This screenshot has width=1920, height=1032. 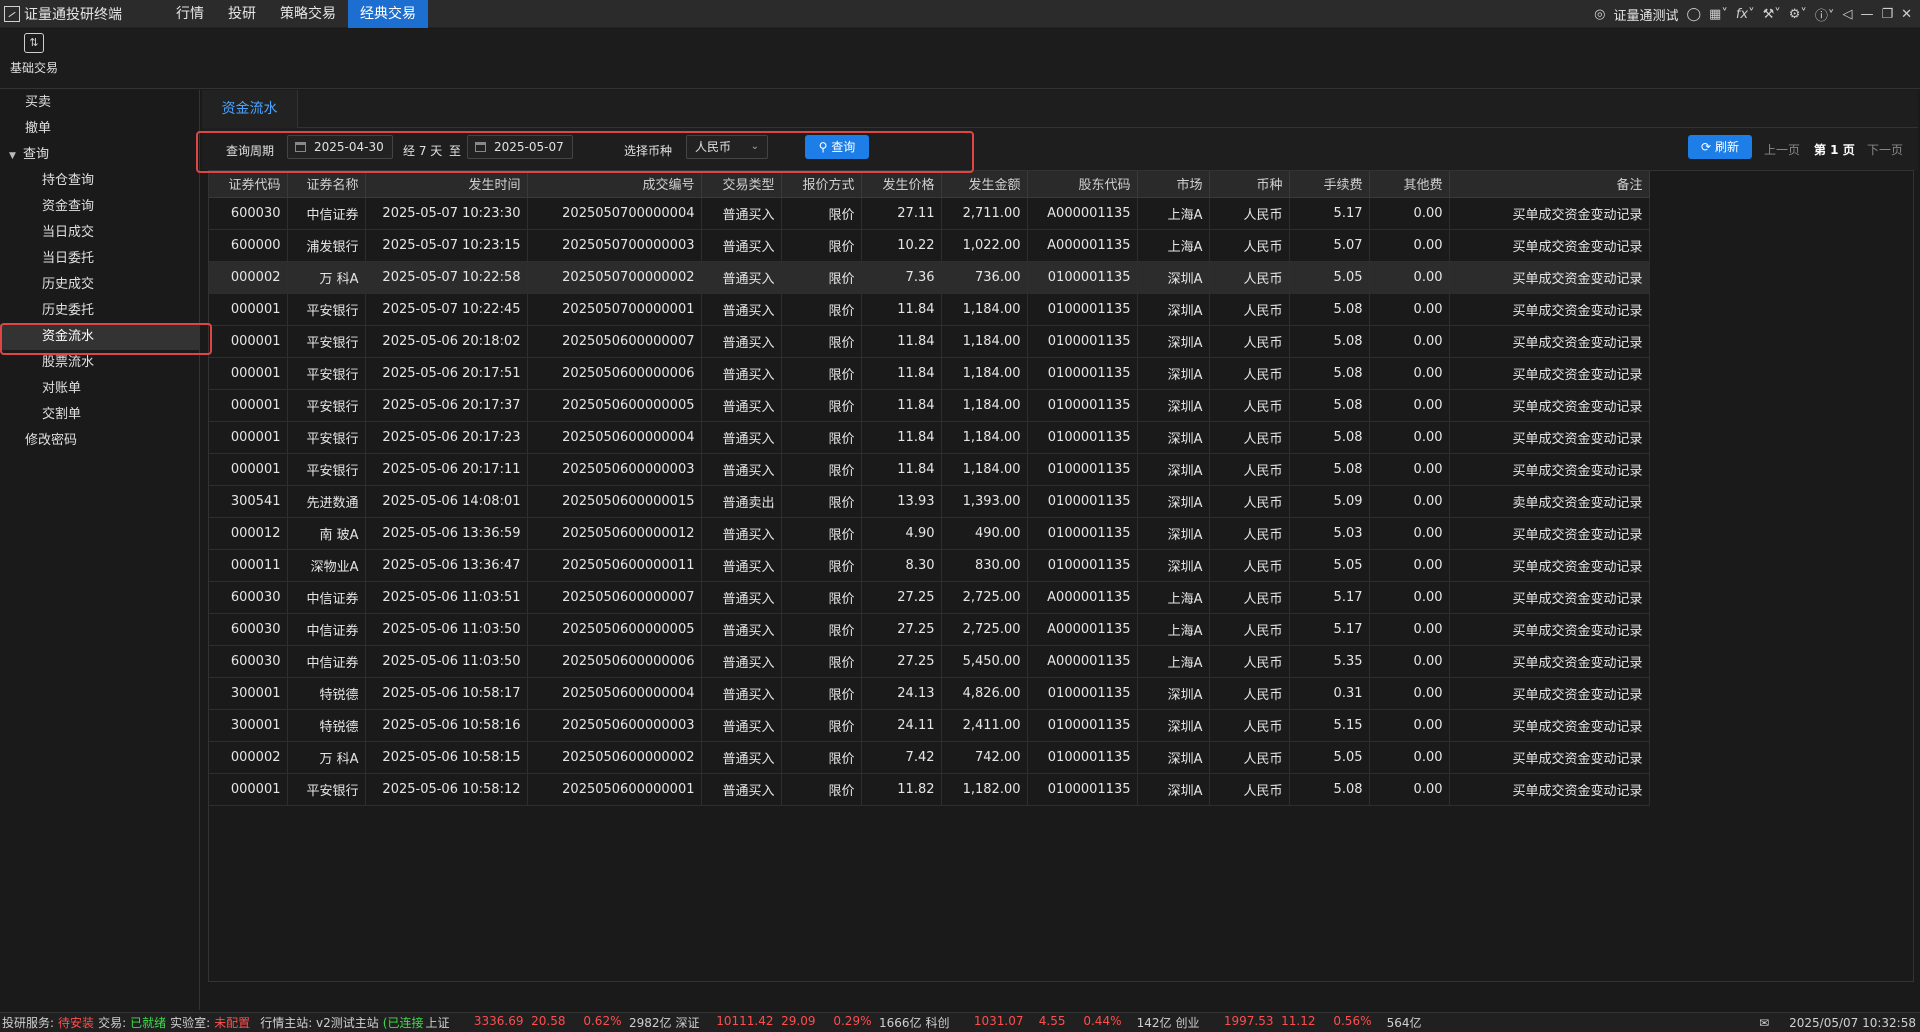 What do you see at coordinates (1764, 1023) in the screenshot?
I see `mail-icon: ✉` at bounding box center [1764, 1023].